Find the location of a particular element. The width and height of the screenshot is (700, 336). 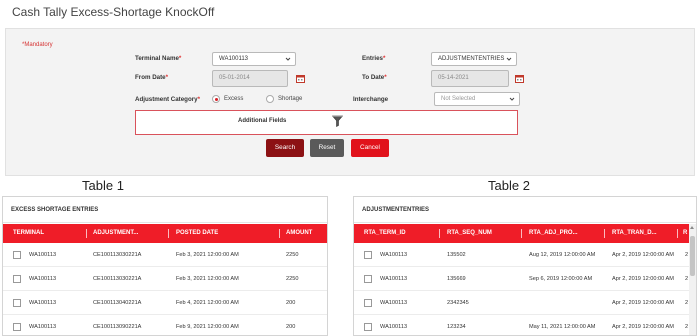

terminal-name-label: Terminal Name* is located at coordinates (158, 58).